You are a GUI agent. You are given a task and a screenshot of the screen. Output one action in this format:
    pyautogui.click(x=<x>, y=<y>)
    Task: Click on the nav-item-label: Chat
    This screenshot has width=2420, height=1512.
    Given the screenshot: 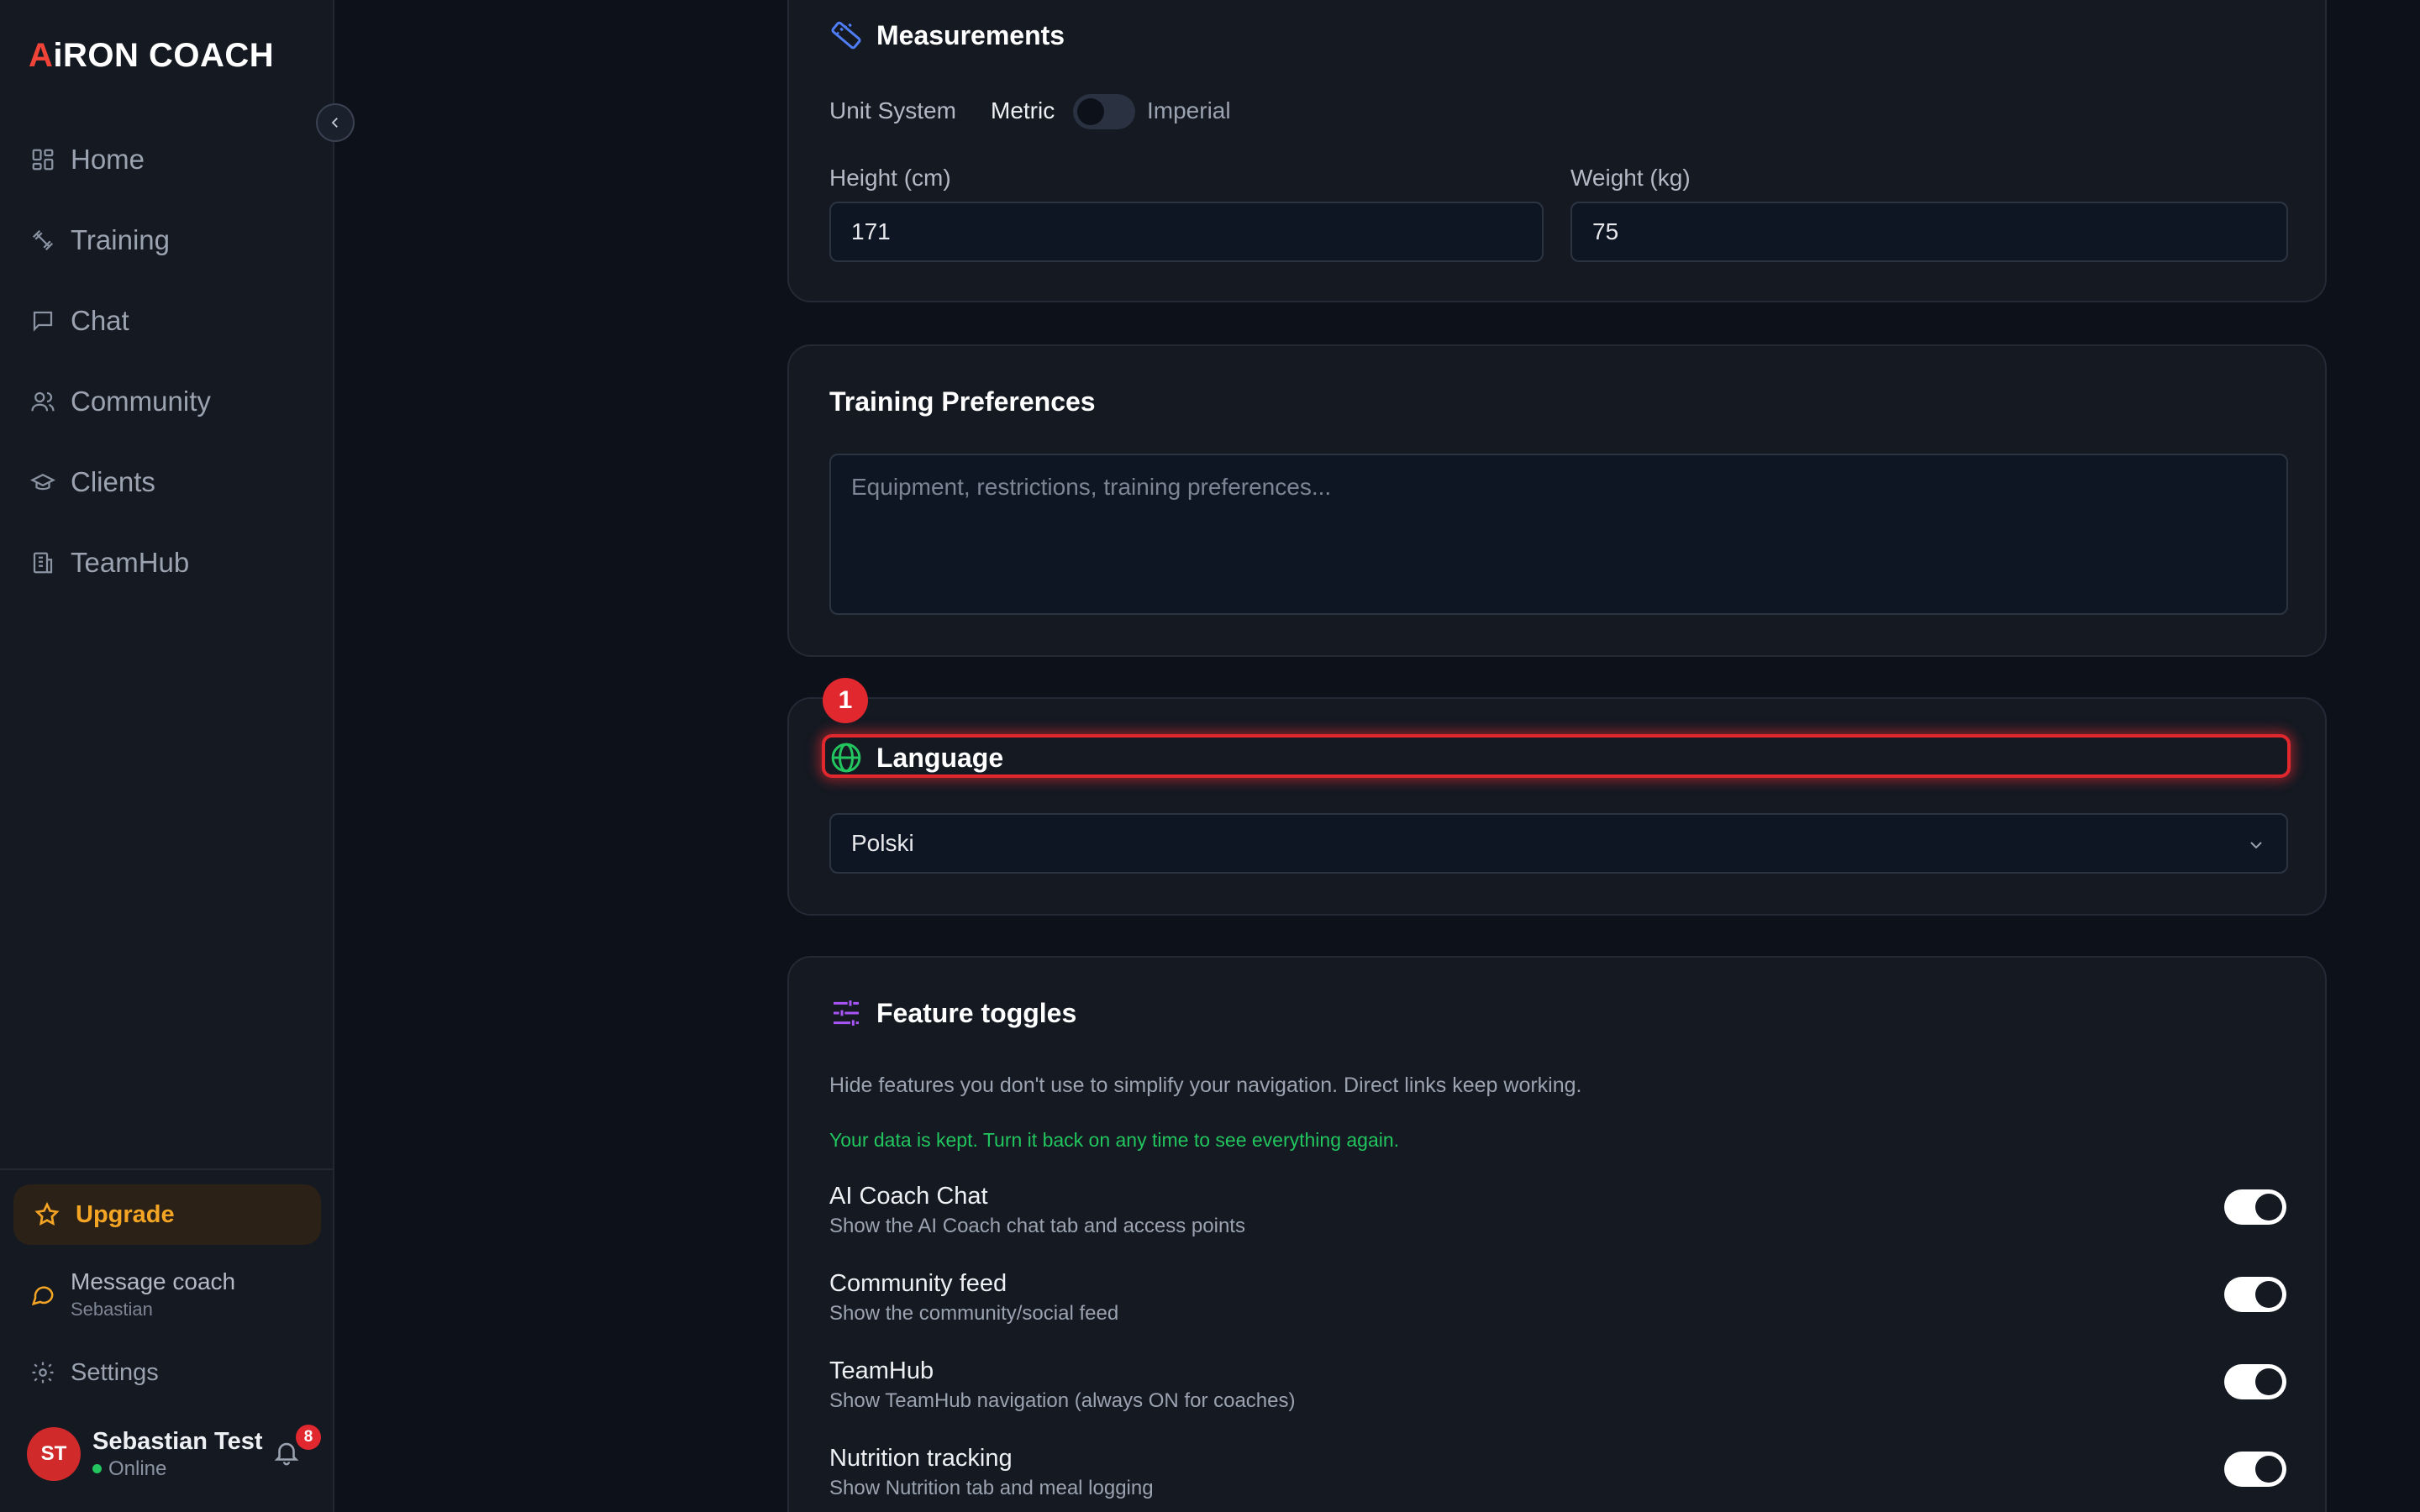 What is the action you would take?
    pyautogui.click(x=100, y=320)
    